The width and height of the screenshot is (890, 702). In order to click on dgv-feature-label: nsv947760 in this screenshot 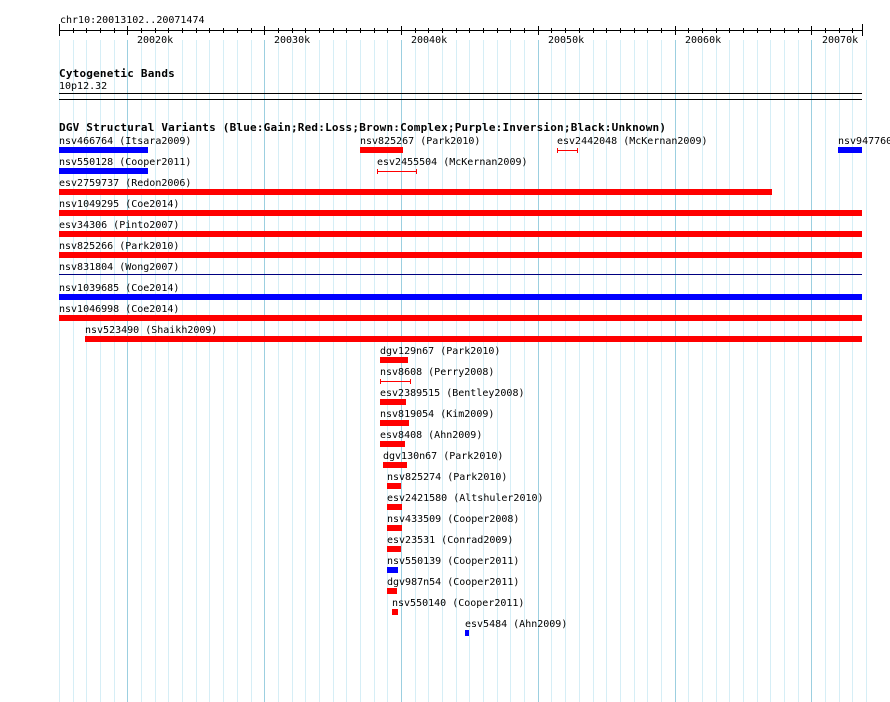, I will do `click(864, 141)`.